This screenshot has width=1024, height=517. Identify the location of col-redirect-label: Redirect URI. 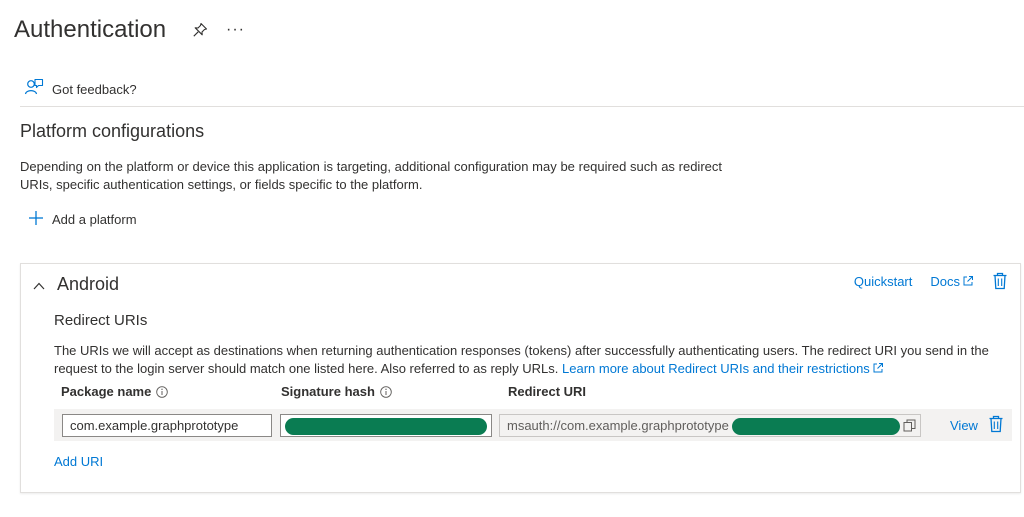
(547, 391).